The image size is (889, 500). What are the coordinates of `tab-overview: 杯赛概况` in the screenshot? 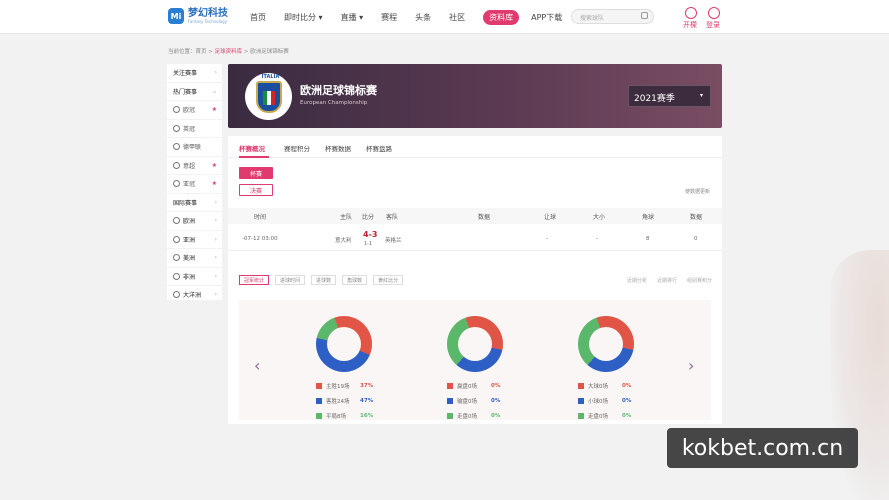 It's located at (252, 148).